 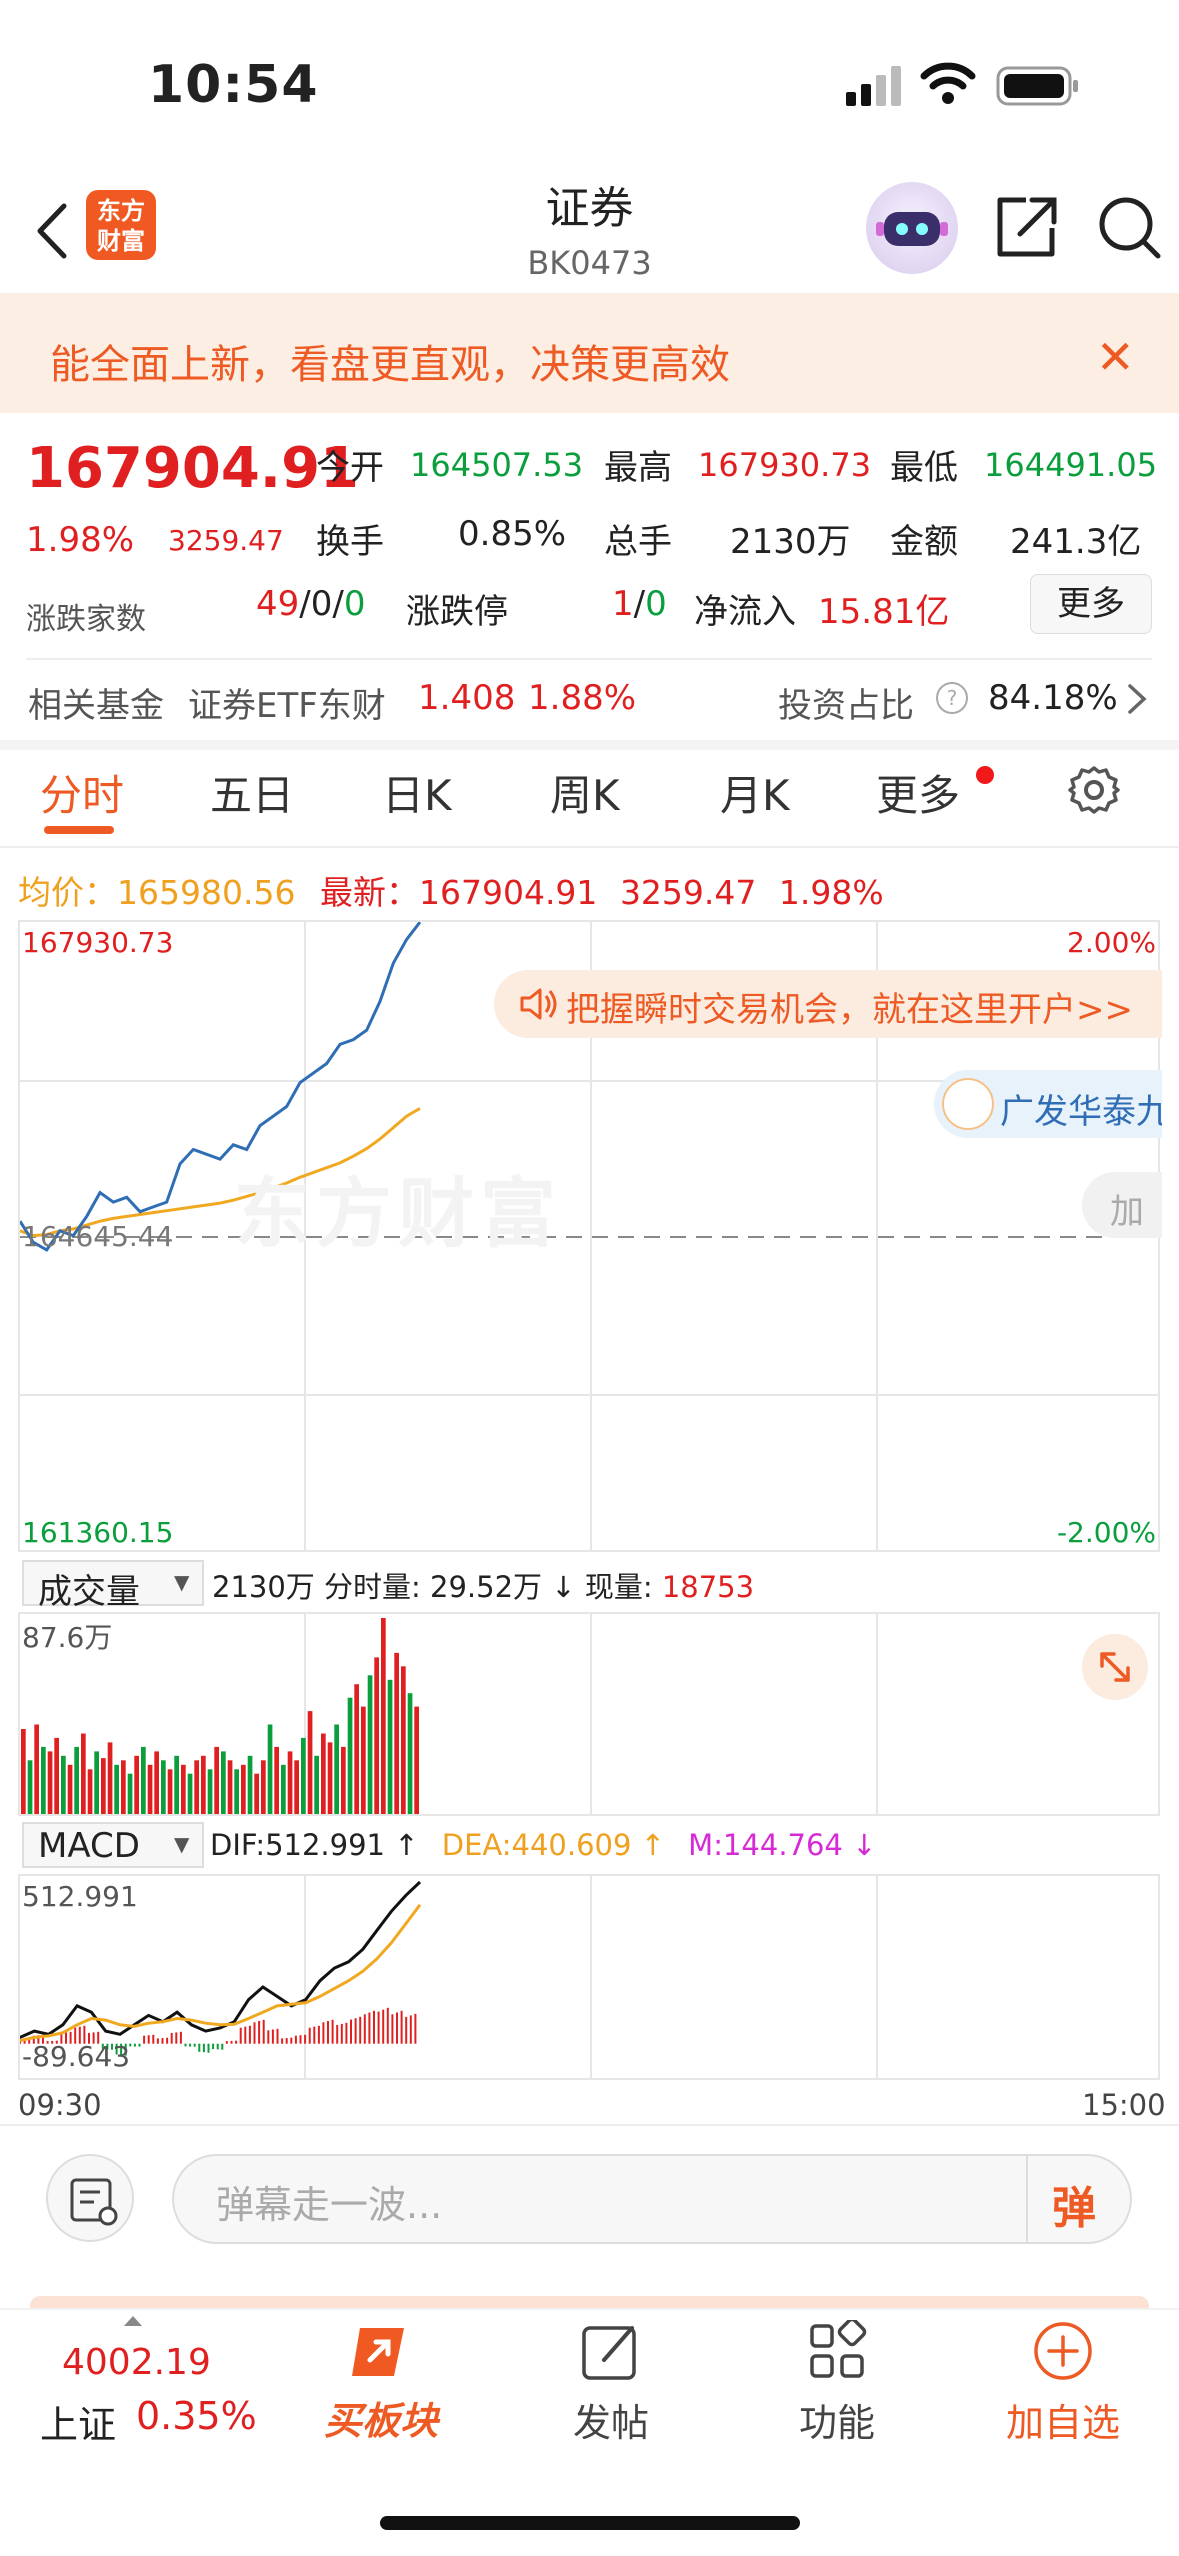 What do you see at coordinates (589, 1977) in the screenshot?
I see `macd-chart: 512.991 -89.643` at bounding box center [589, 1977].